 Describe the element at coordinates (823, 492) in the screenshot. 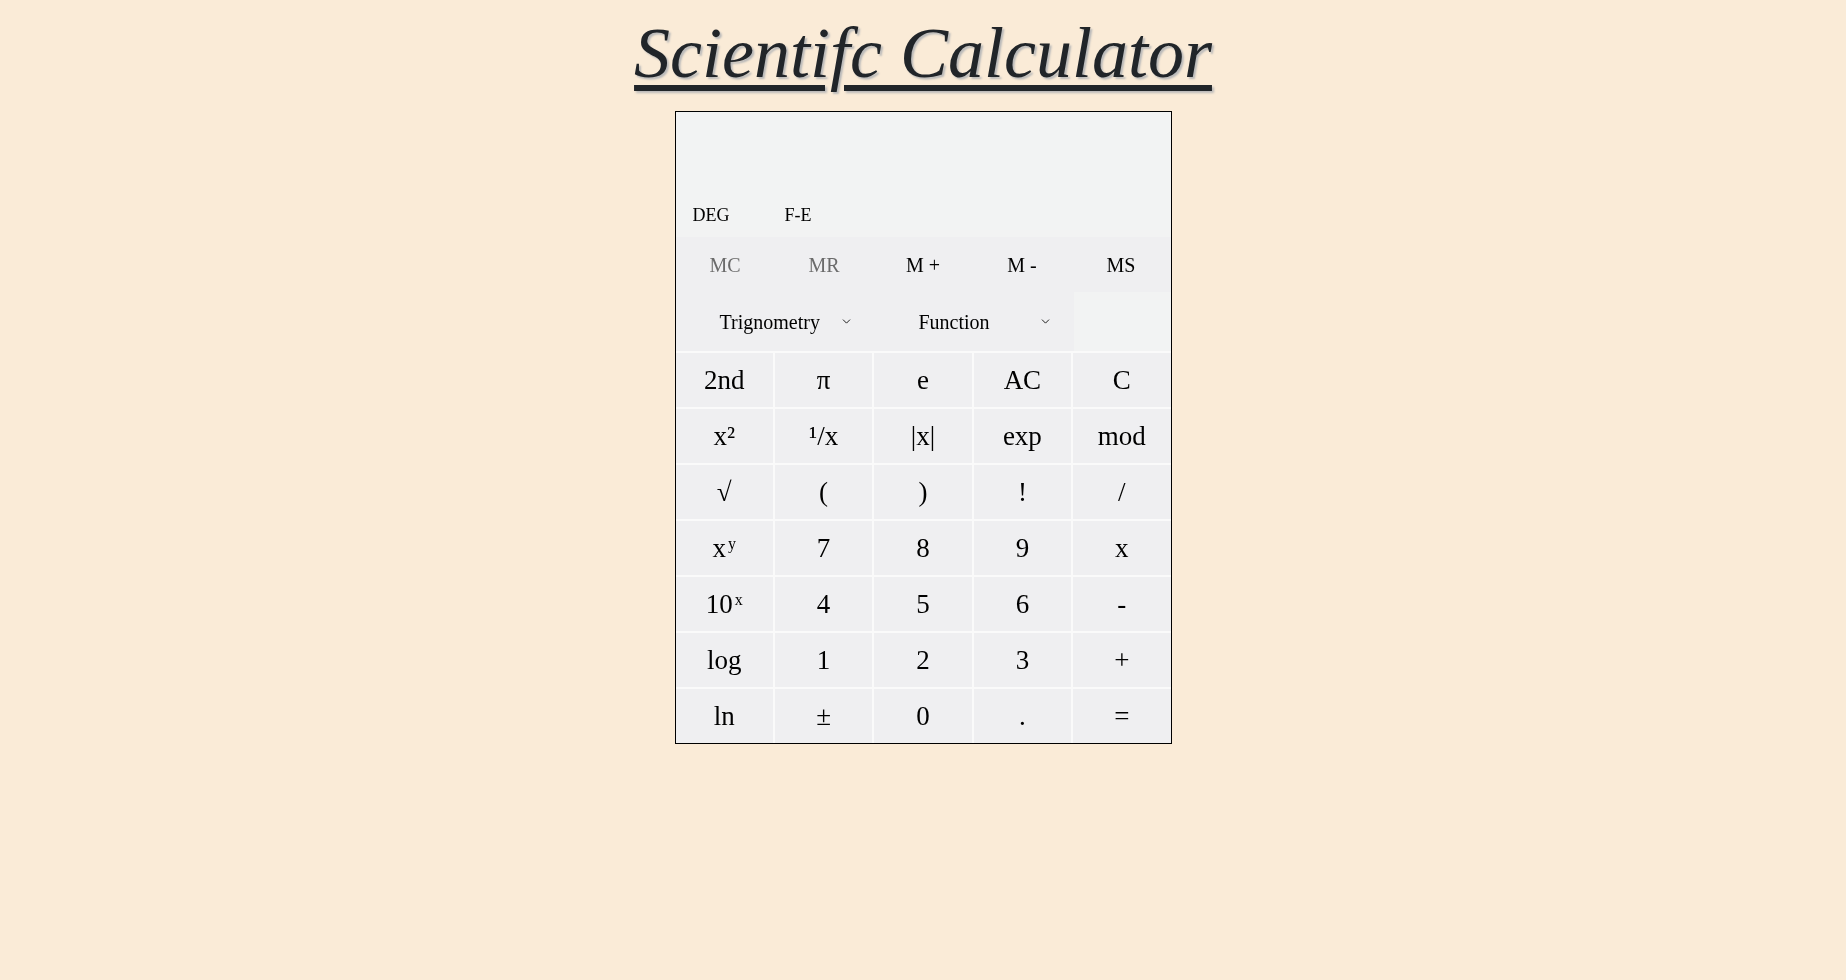

I see `key-button: (` at that location.